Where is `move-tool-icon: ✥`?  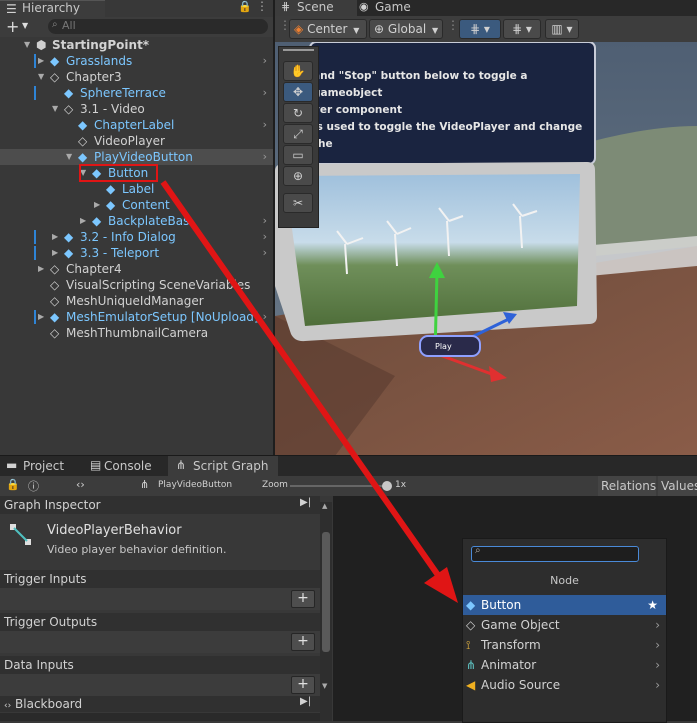
move-tool-icon: ✥ is located at coordinates (298, 92).